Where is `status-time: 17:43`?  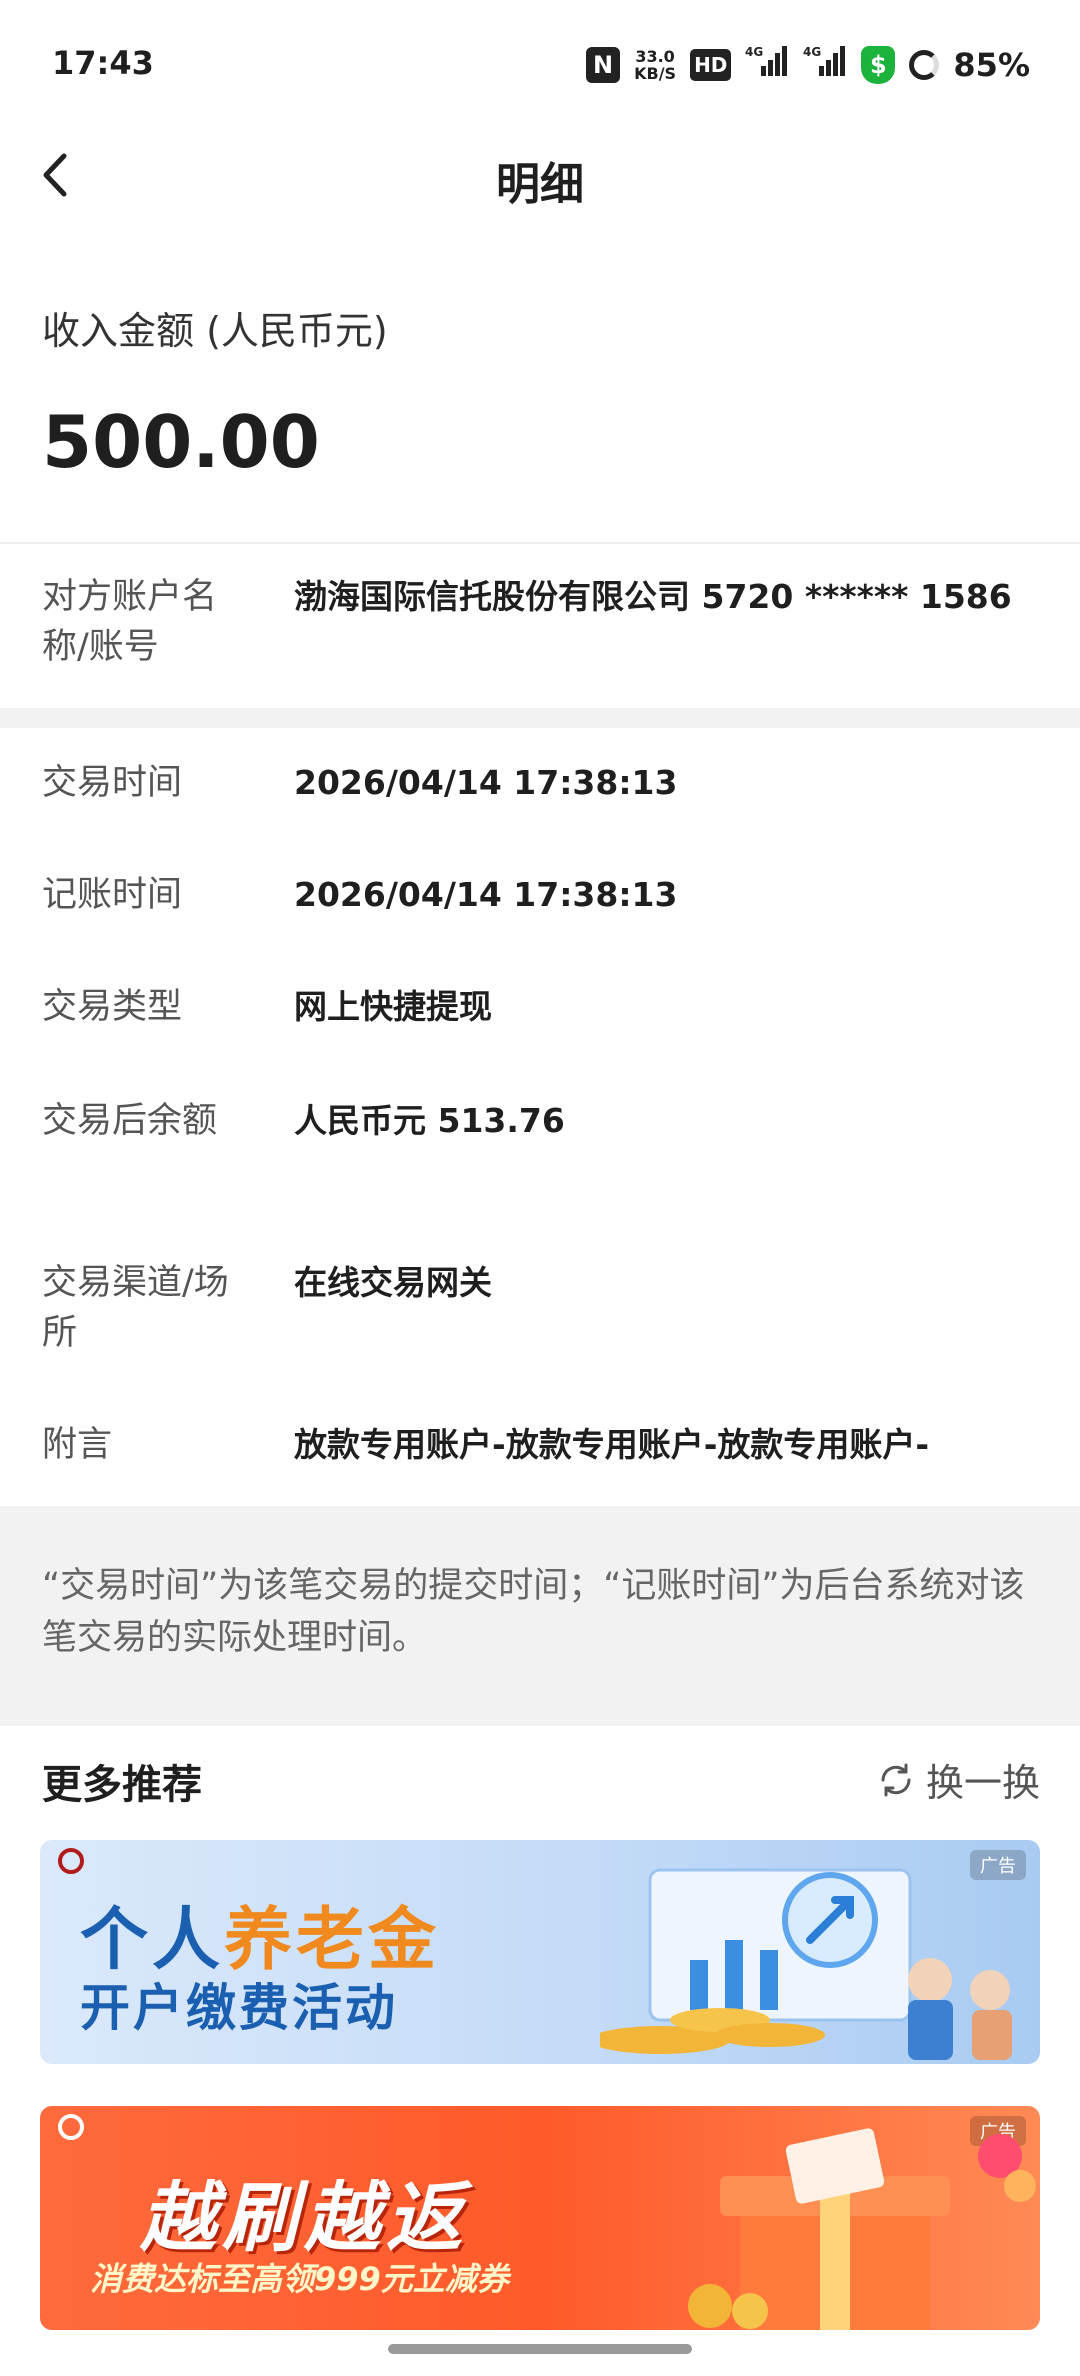
status-time: 17:43 is located at coordinates (103, 63).